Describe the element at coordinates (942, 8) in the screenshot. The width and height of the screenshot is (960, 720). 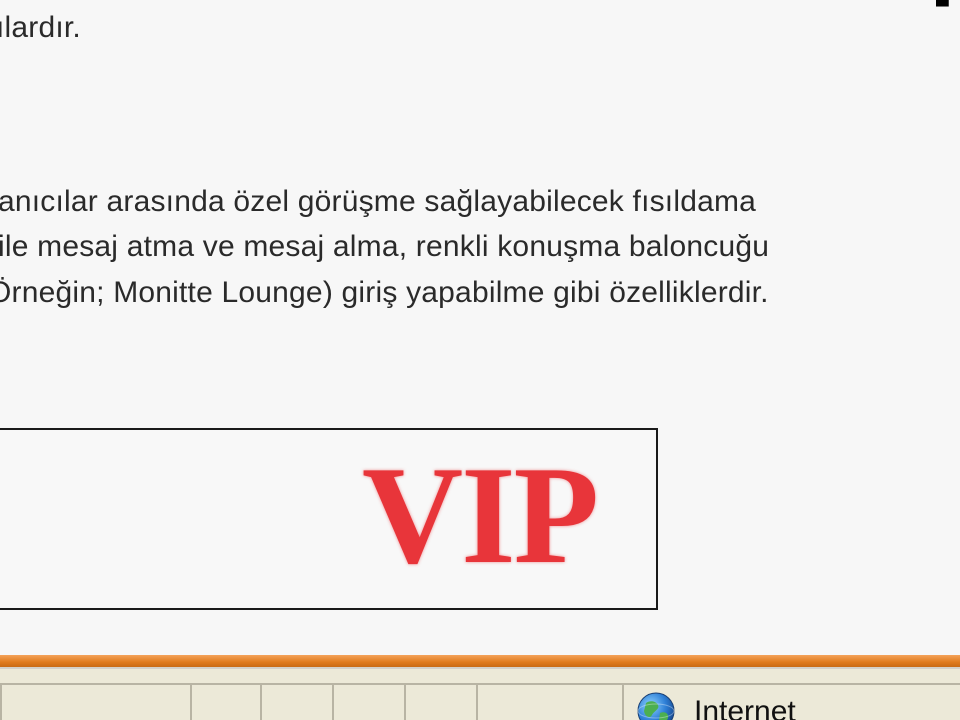
I see `scroll-corner-icon: ▀` at that location.